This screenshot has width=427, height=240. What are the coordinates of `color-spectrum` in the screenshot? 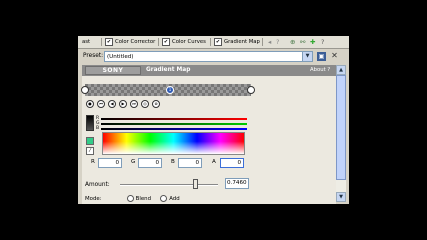 It's located at (173, 143).